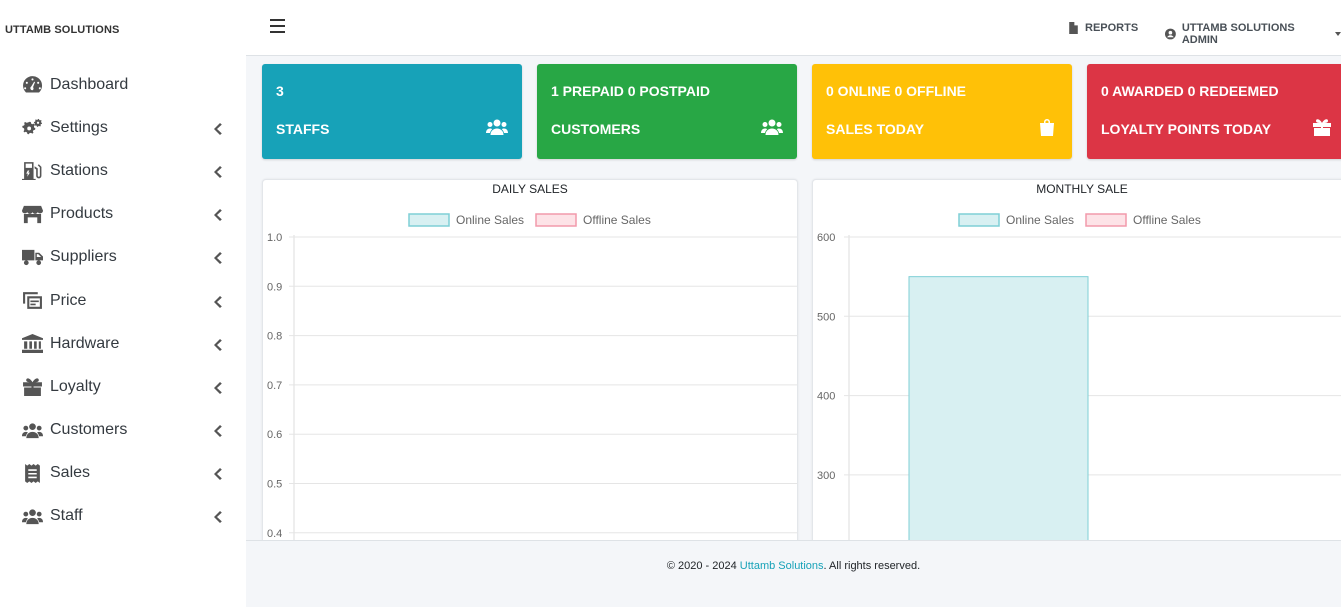 The image size is (1341, 607). Describe the element at coordinates (277, 26) in the screenshot. I see `menu-toggle-button` at that location.